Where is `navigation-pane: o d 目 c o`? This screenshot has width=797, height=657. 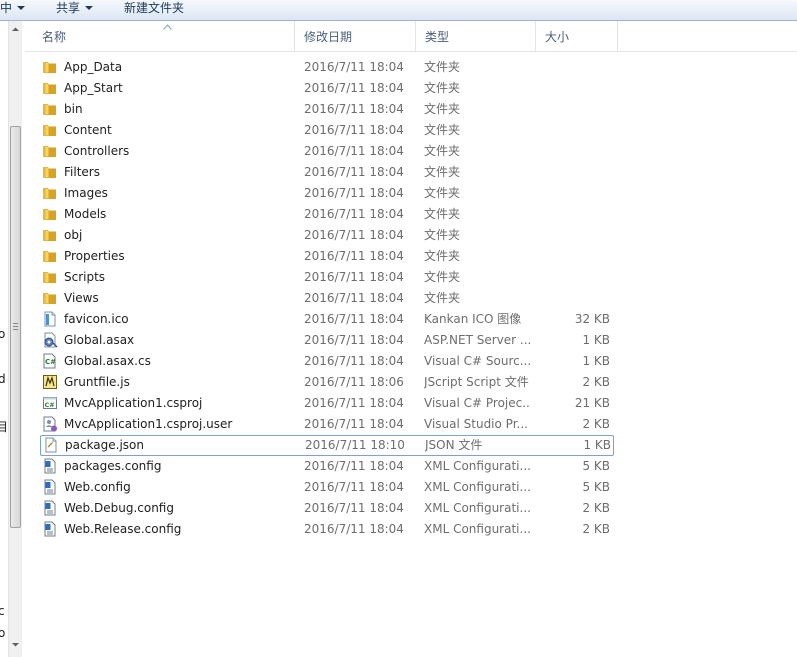 navigation-pane: o d 目 c o is located at coordinates (4, 339).